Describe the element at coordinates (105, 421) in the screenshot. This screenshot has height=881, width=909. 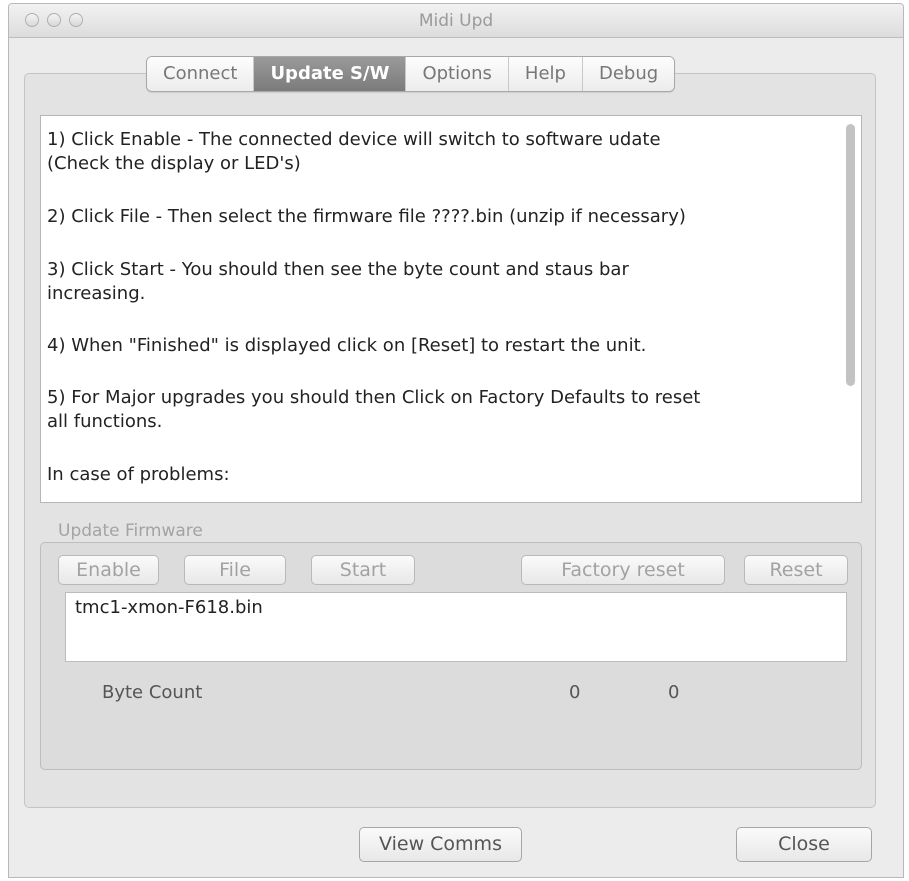
I see `instruction-line: all functions.` at that location.